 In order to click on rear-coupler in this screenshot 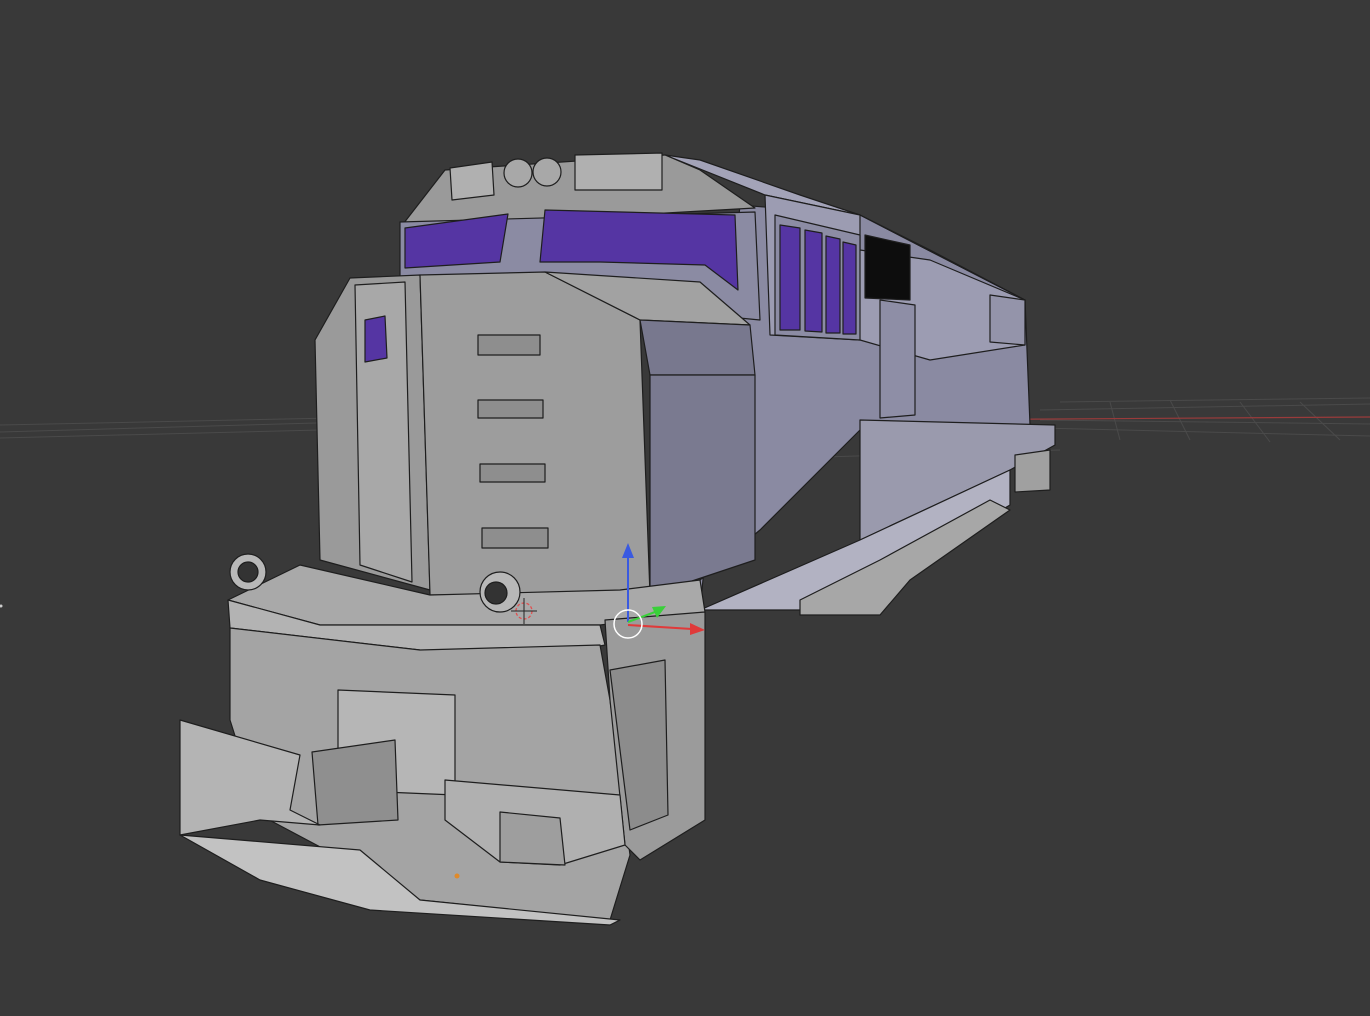, I will do `click(1032, 471)`.